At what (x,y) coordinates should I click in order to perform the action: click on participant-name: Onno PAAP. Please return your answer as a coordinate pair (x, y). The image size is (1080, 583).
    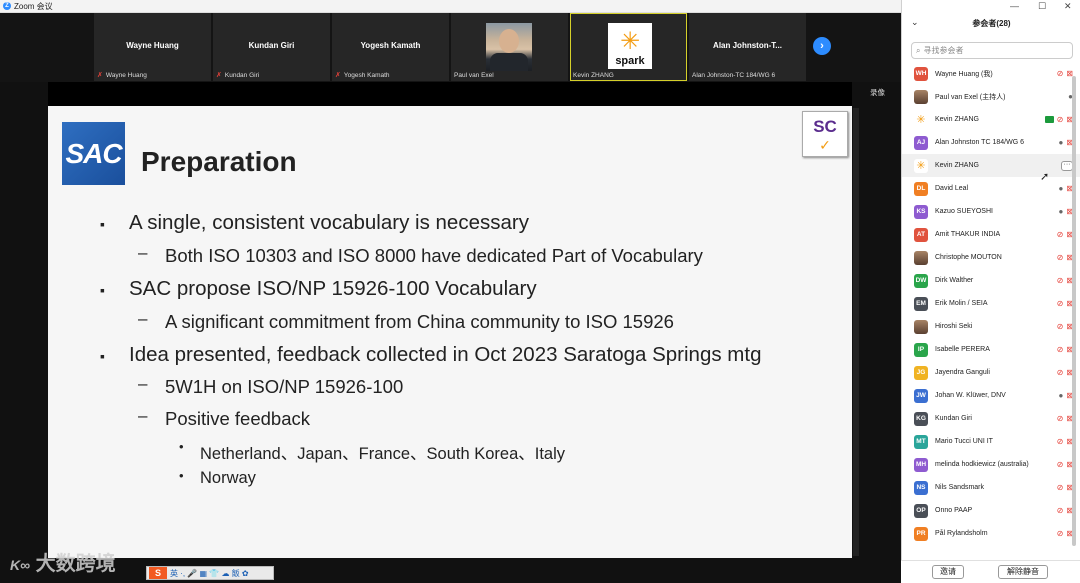
    Looking at the image, I should click on (954, 510).